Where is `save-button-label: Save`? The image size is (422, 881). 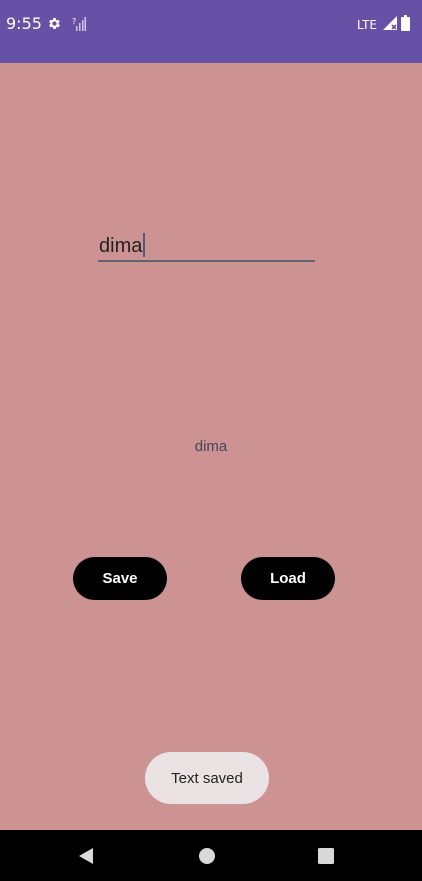 save-button-label: Save is located at coordinates (120, 578).